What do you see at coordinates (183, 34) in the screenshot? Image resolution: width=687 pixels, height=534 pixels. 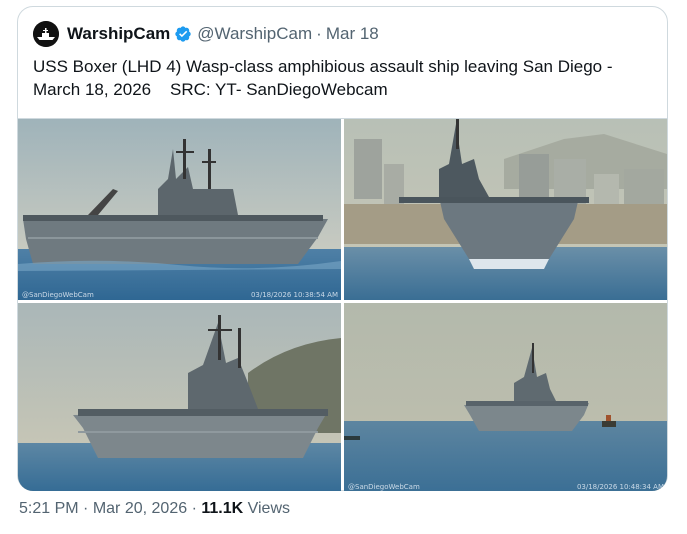 I see `verified-badge-icon` at bounding box center [183, 34].